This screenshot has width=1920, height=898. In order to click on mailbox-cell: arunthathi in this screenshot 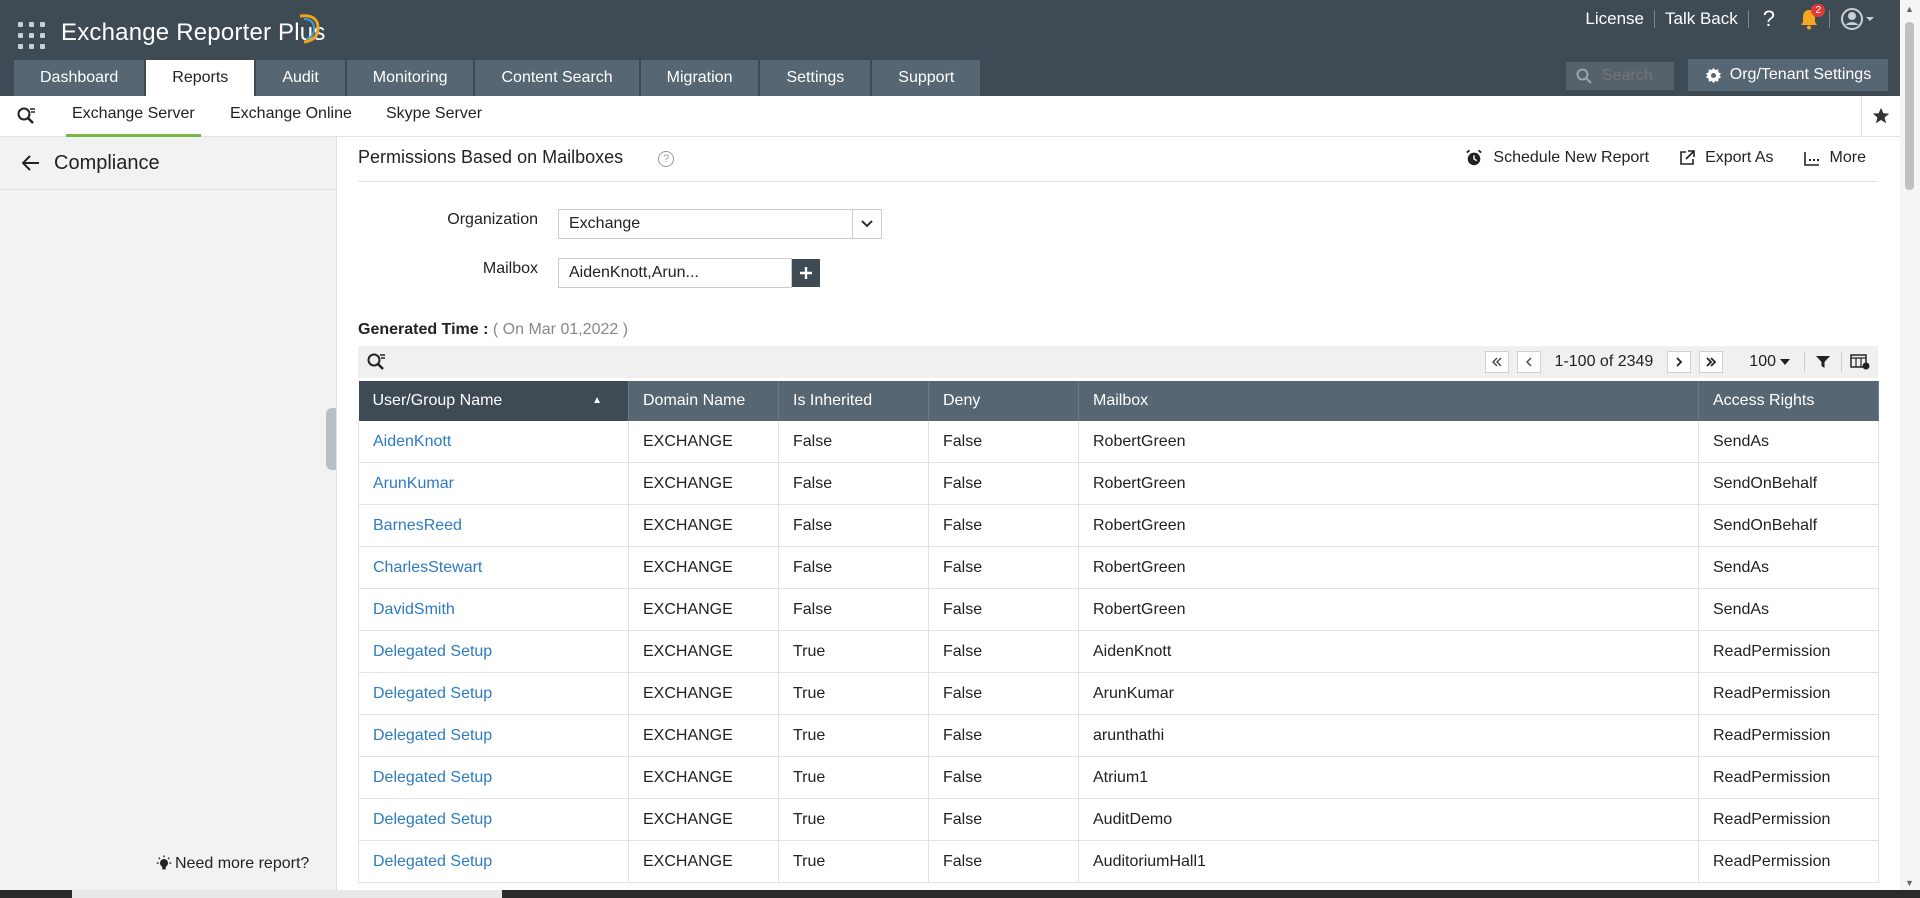, I will do `click(1388, 735)`.